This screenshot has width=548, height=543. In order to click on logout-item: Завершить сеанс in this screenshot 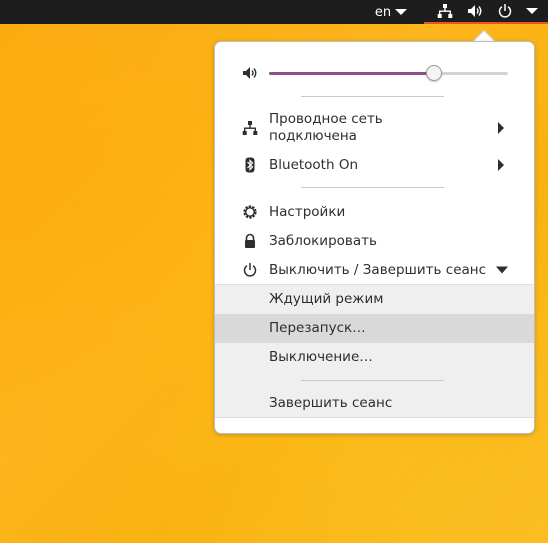, I will do `click(374, 403)`.